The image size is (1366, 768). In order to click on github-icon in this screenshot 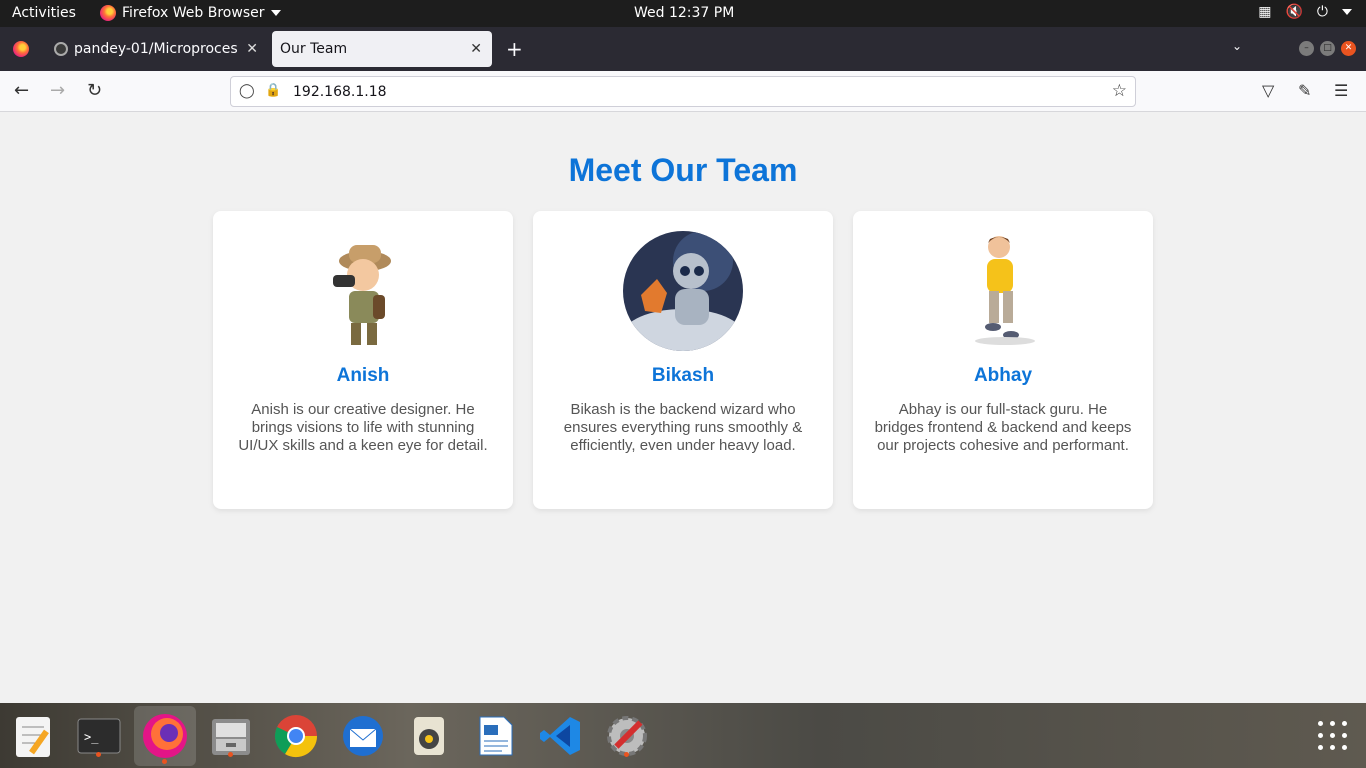, I will do `click(61, 49)`.